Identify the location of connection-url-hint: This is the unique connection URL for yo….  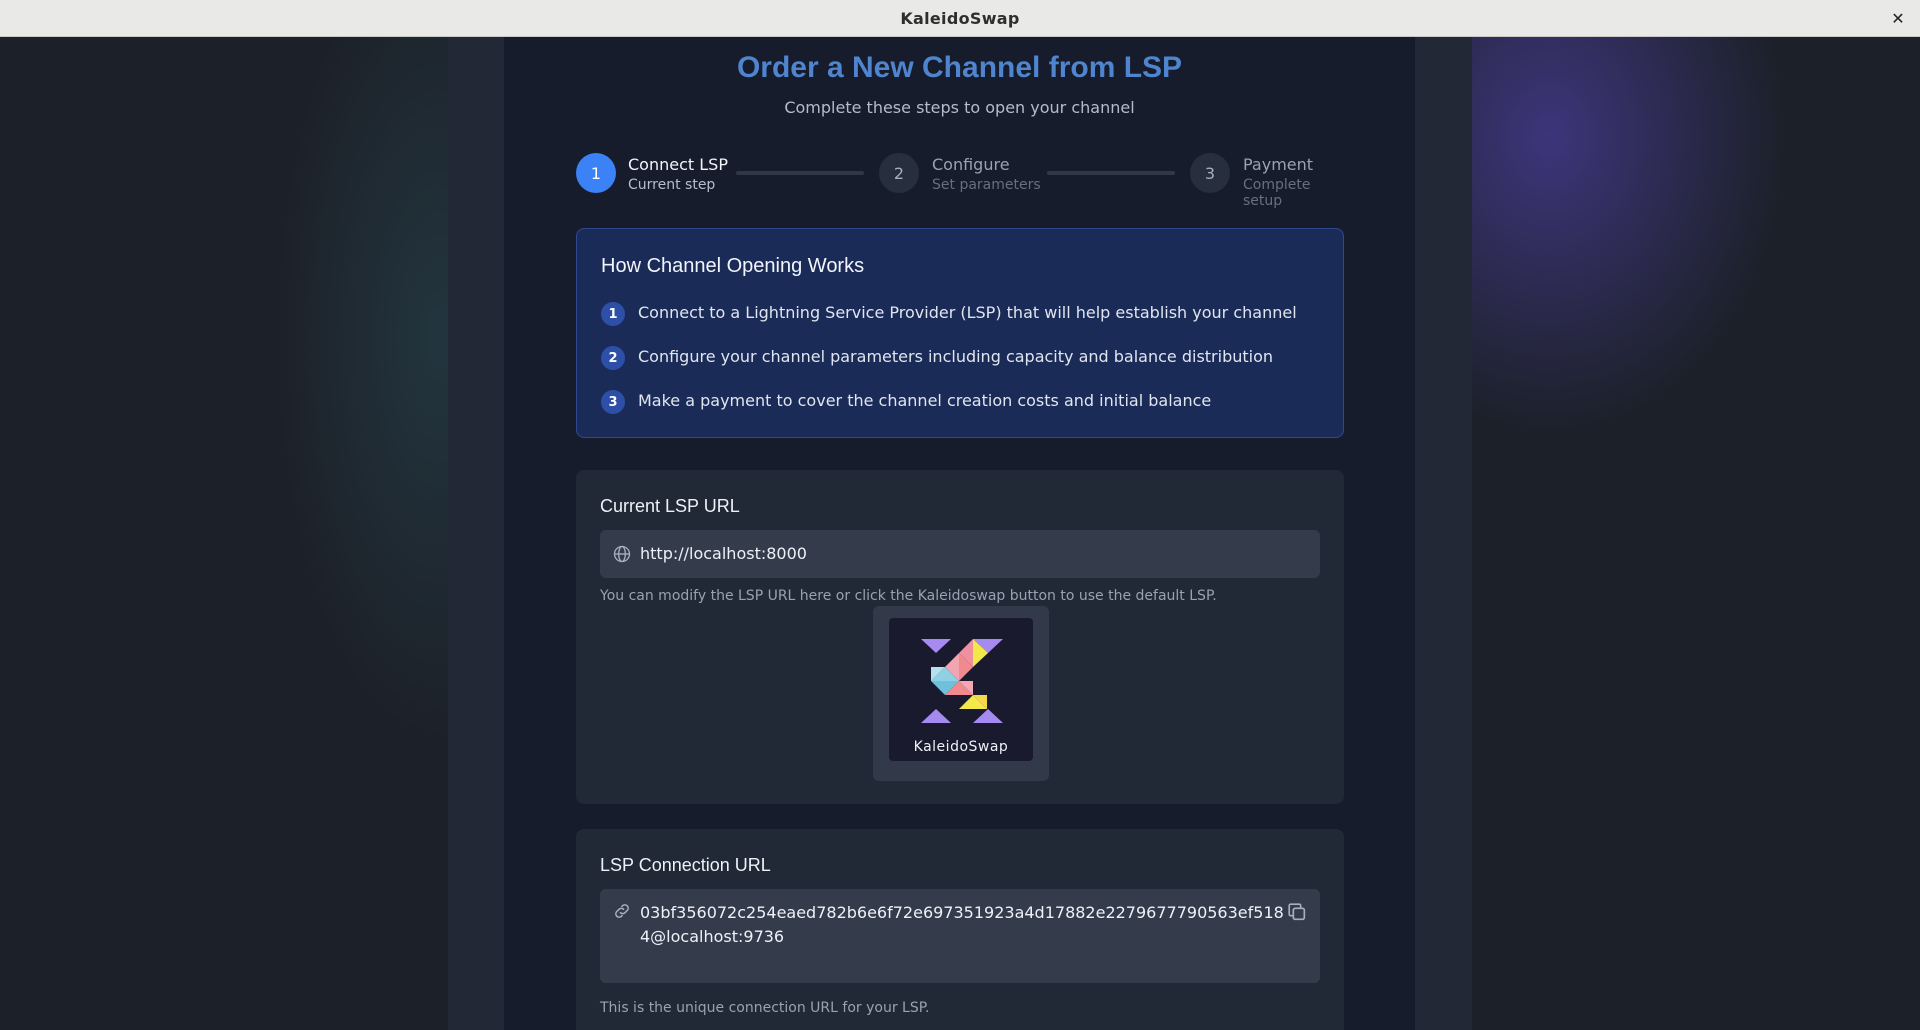
(765, 1008).